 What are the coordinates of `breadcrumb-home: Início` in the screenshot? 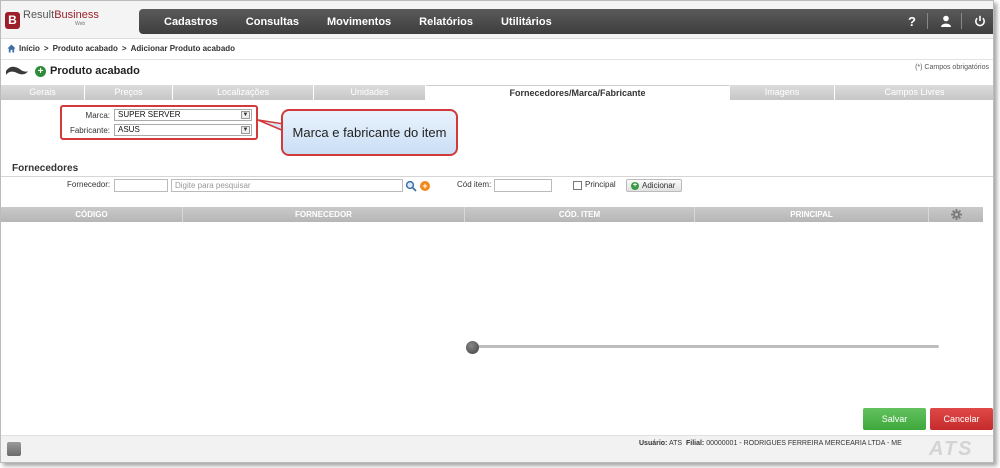 It's located at (29, 48).